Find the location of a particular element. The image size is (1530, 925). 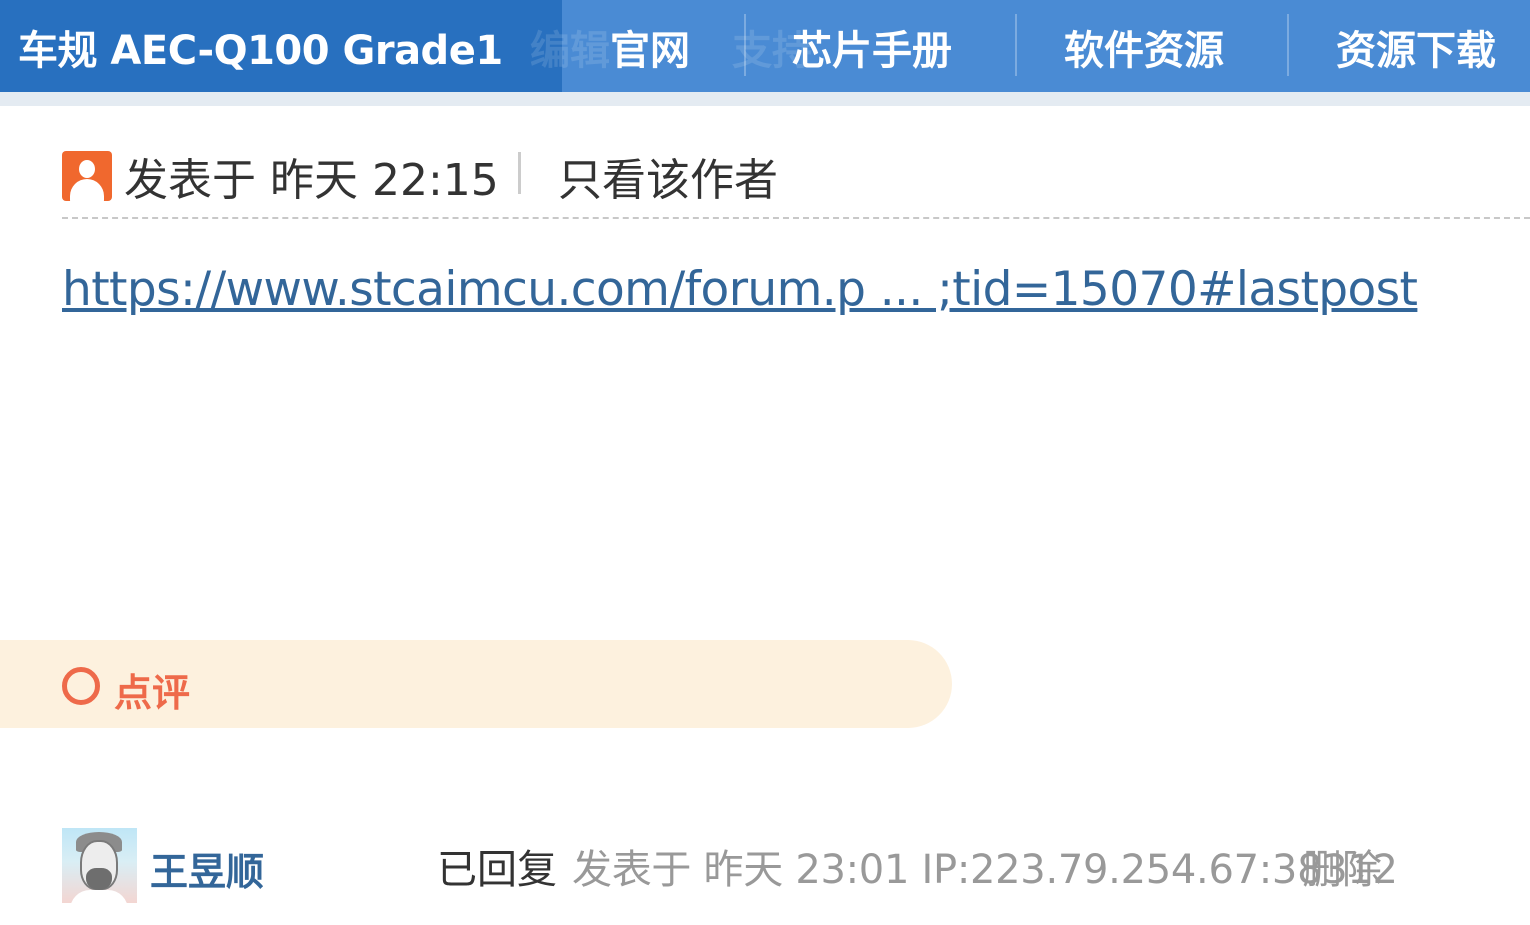

user-avatar-icon is located at coordinates (87, 176).